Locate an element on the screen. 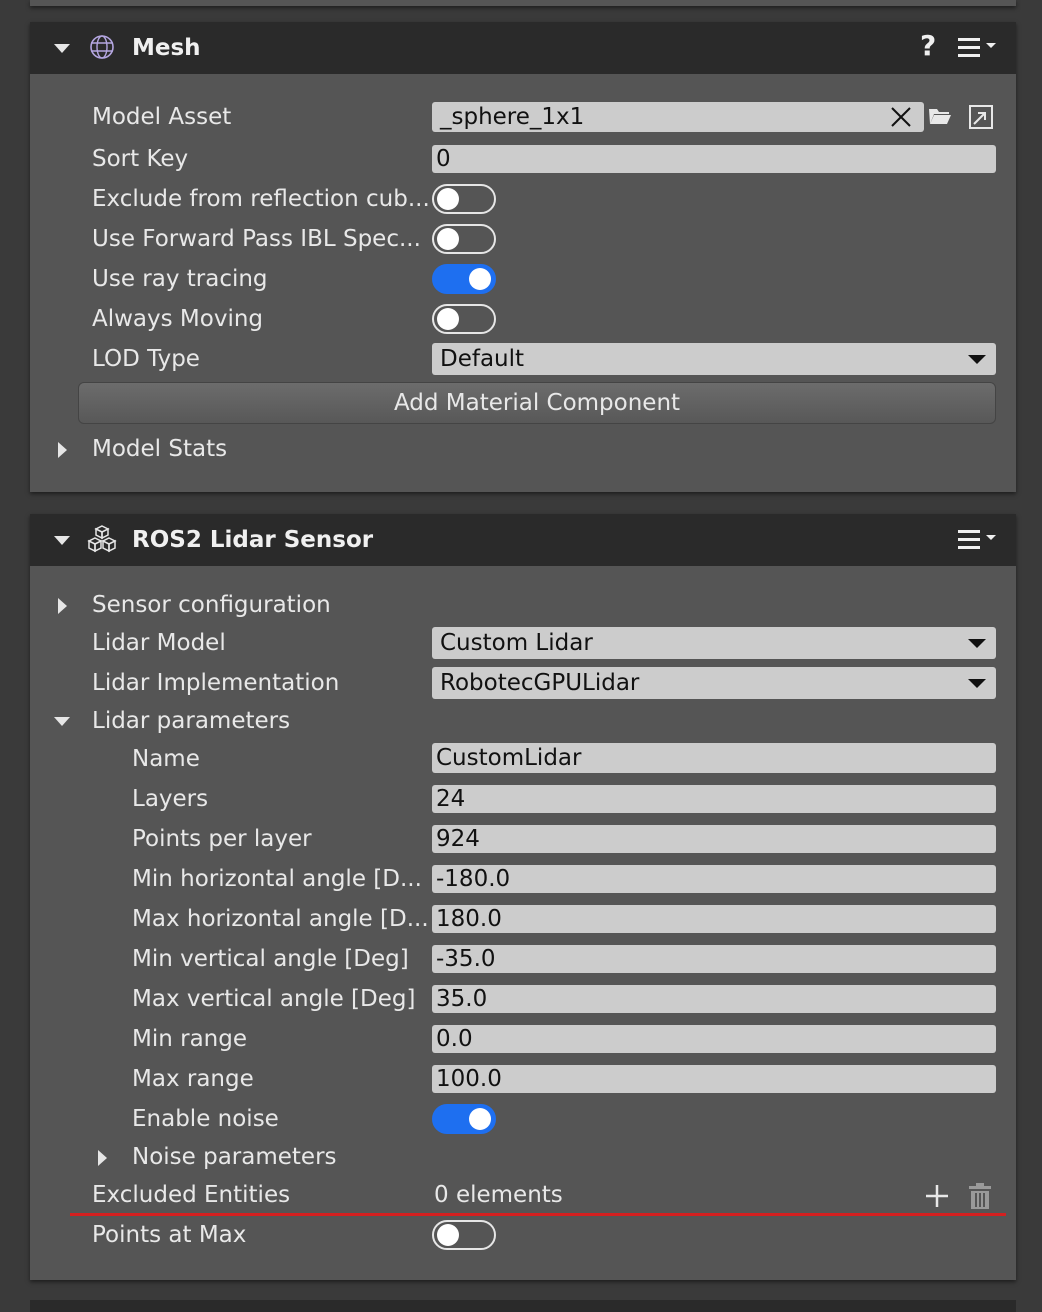  excluded-entities-count: 0 elements is located at coordinates (498, 1195).